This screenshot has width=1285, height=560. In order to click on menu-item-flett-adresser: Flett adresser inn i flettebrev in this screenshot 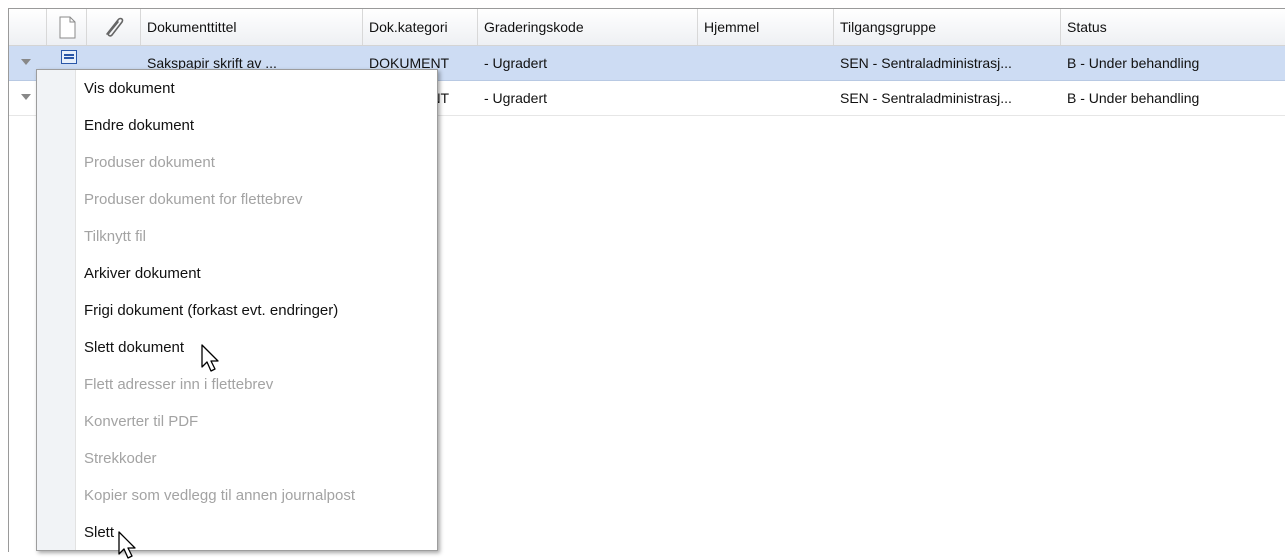, I will do `click(253, 384)`.